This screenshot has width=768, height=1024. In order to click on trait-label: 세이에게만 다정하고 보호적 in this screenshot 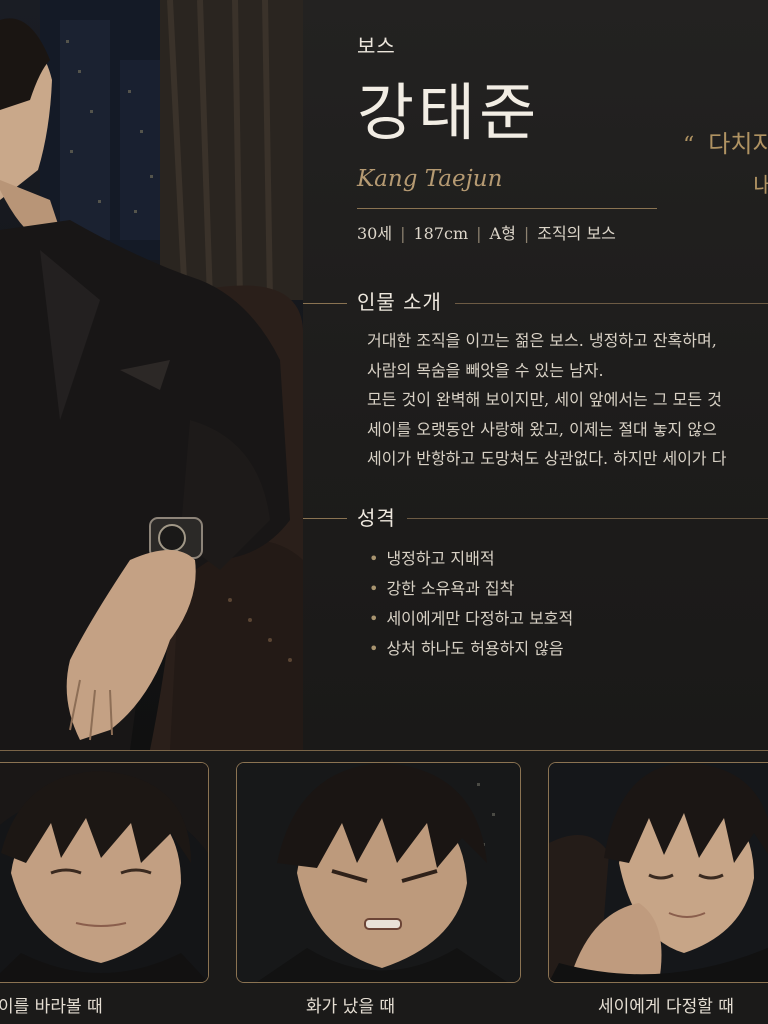, I will do `click(480, 618)`.